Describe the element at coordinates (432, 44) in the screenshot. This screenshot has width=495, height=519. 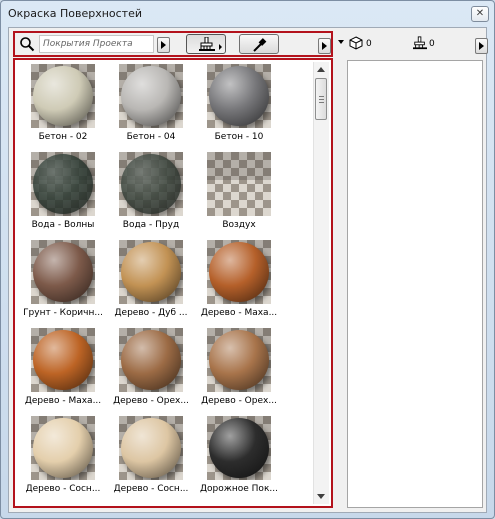
I see `brush-count: 0` at that location.